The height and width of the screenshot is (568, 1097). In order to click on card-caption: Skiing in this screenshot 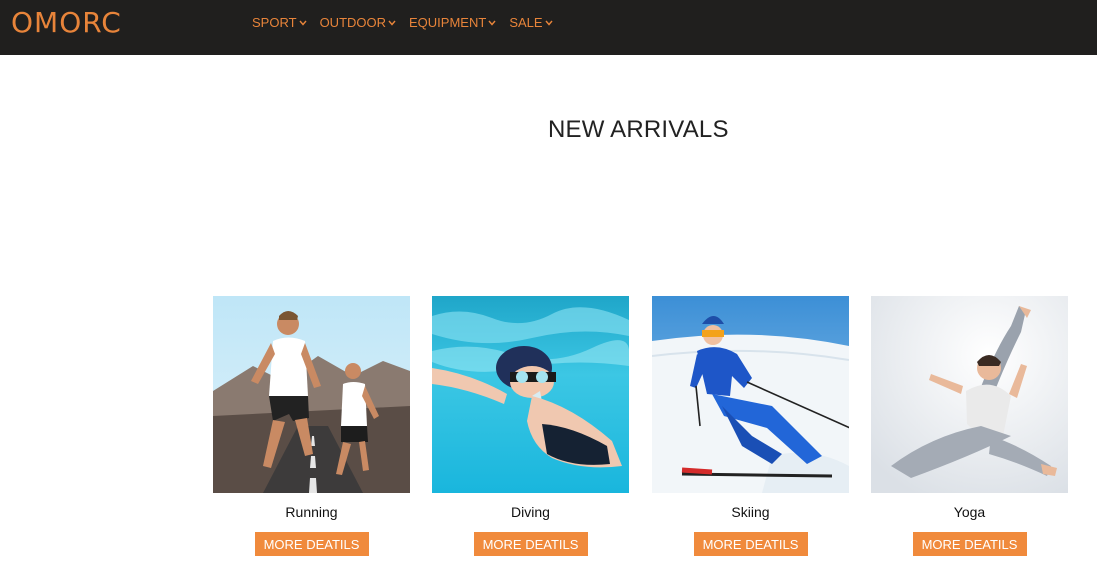, I will do `click(750, 512)`.